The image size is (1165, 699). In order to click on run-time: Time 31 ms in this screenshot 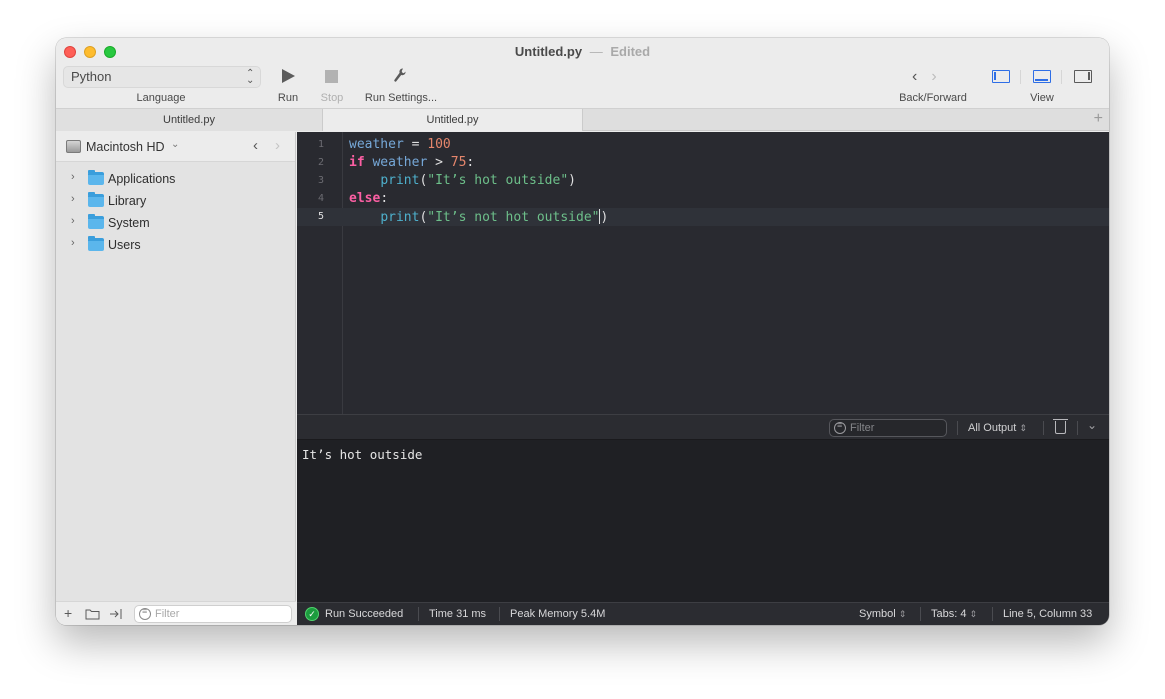, I will do `click(458, 614)`.